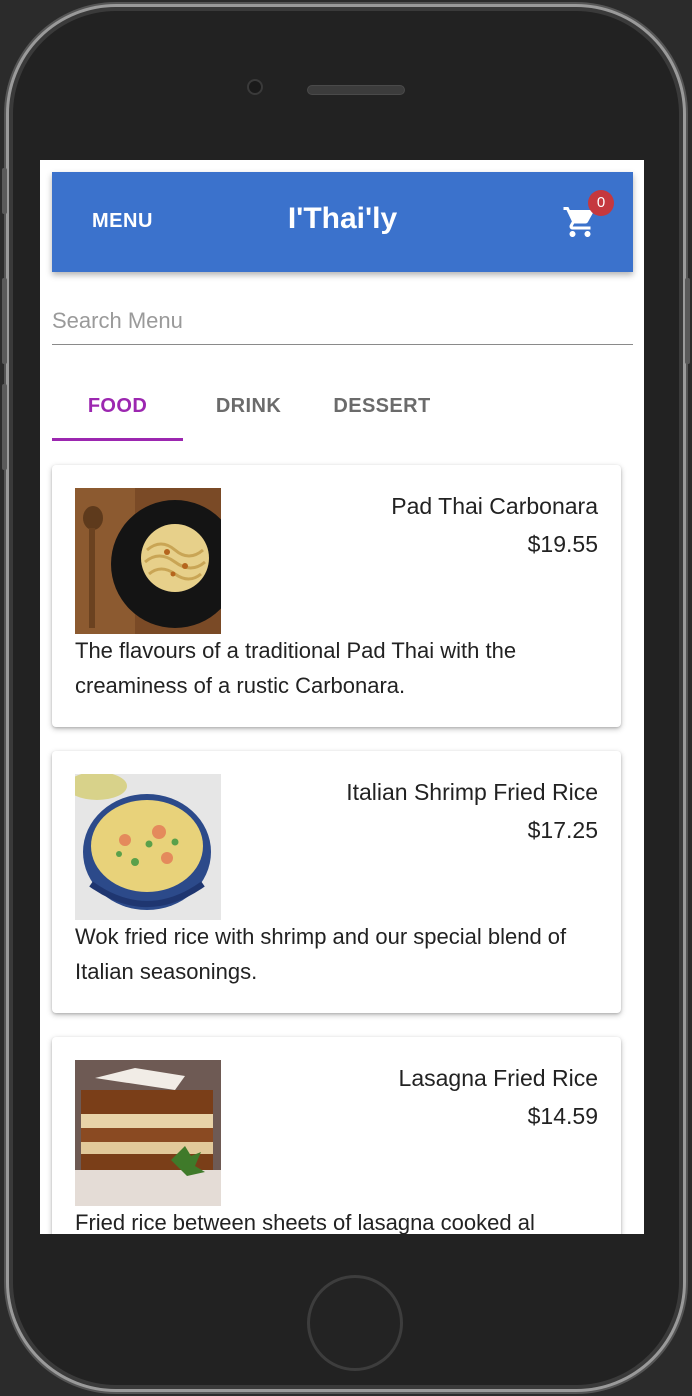 Image resolution: width=692 pixels, height=1396 pixels. Describe the element at coordinates (117, 439) in the screenshot. I see `active-tab-indicator` at that location.